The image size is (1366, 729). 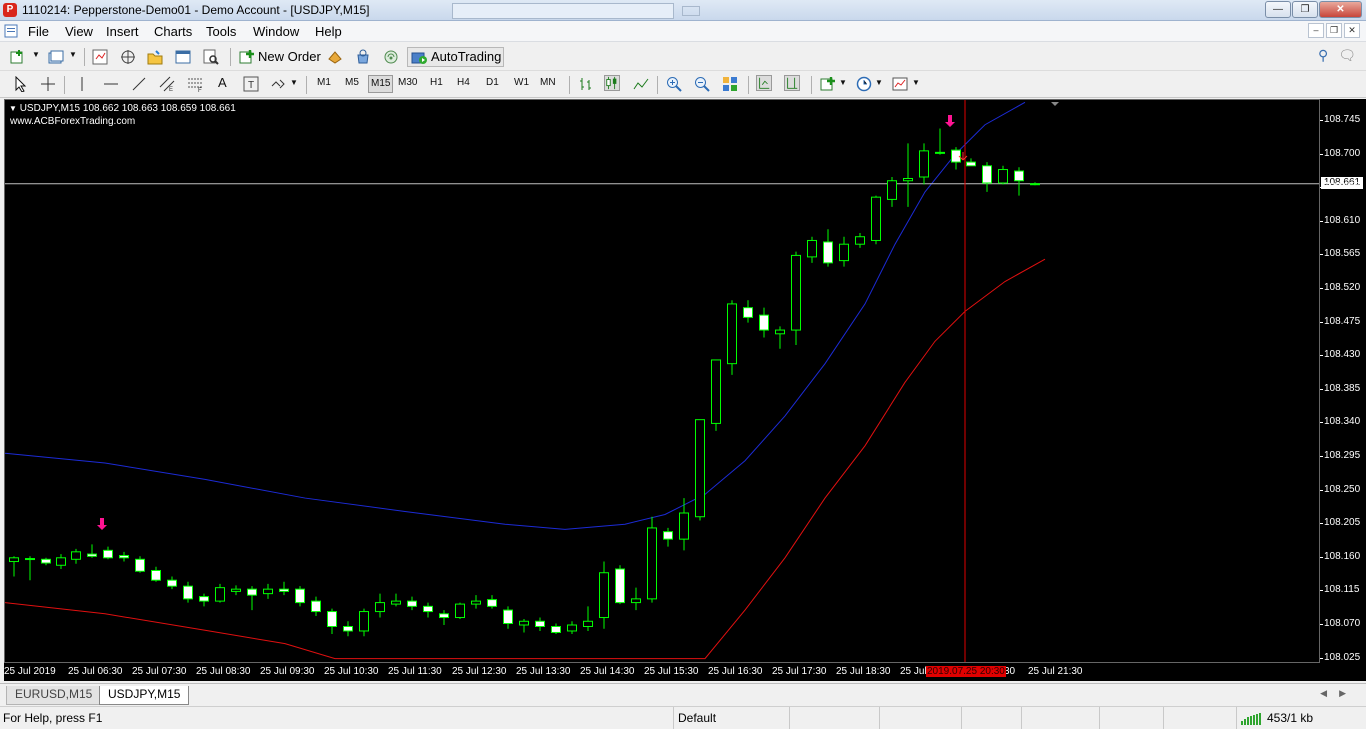 What do you see at coordinates (294, 82) in the screenshot?
I see `arrows-dropdown-icon: ▼` at bounding box center [294, 82].